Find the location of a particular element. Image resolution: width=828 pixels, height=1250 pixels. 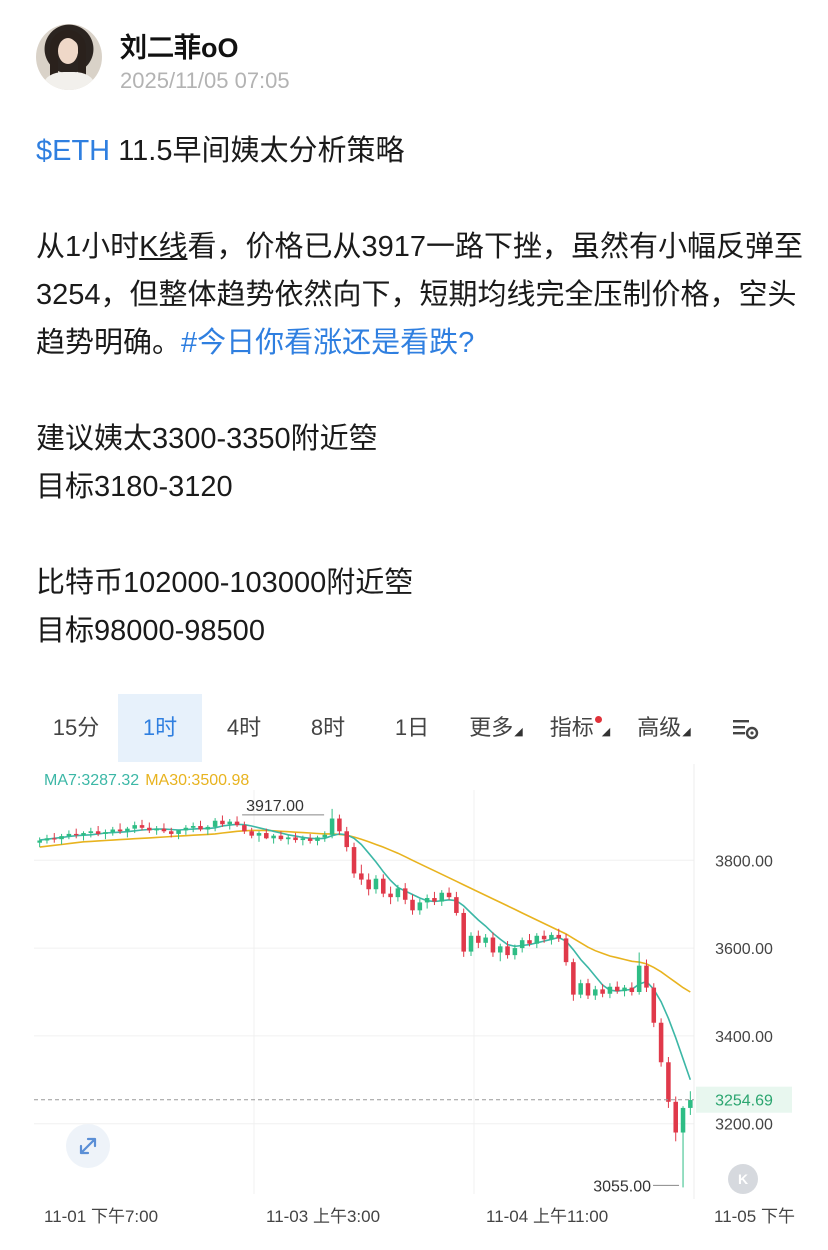

hashtag-link: #今日你看涨还是看跌? is located at coordinates (327, 343).